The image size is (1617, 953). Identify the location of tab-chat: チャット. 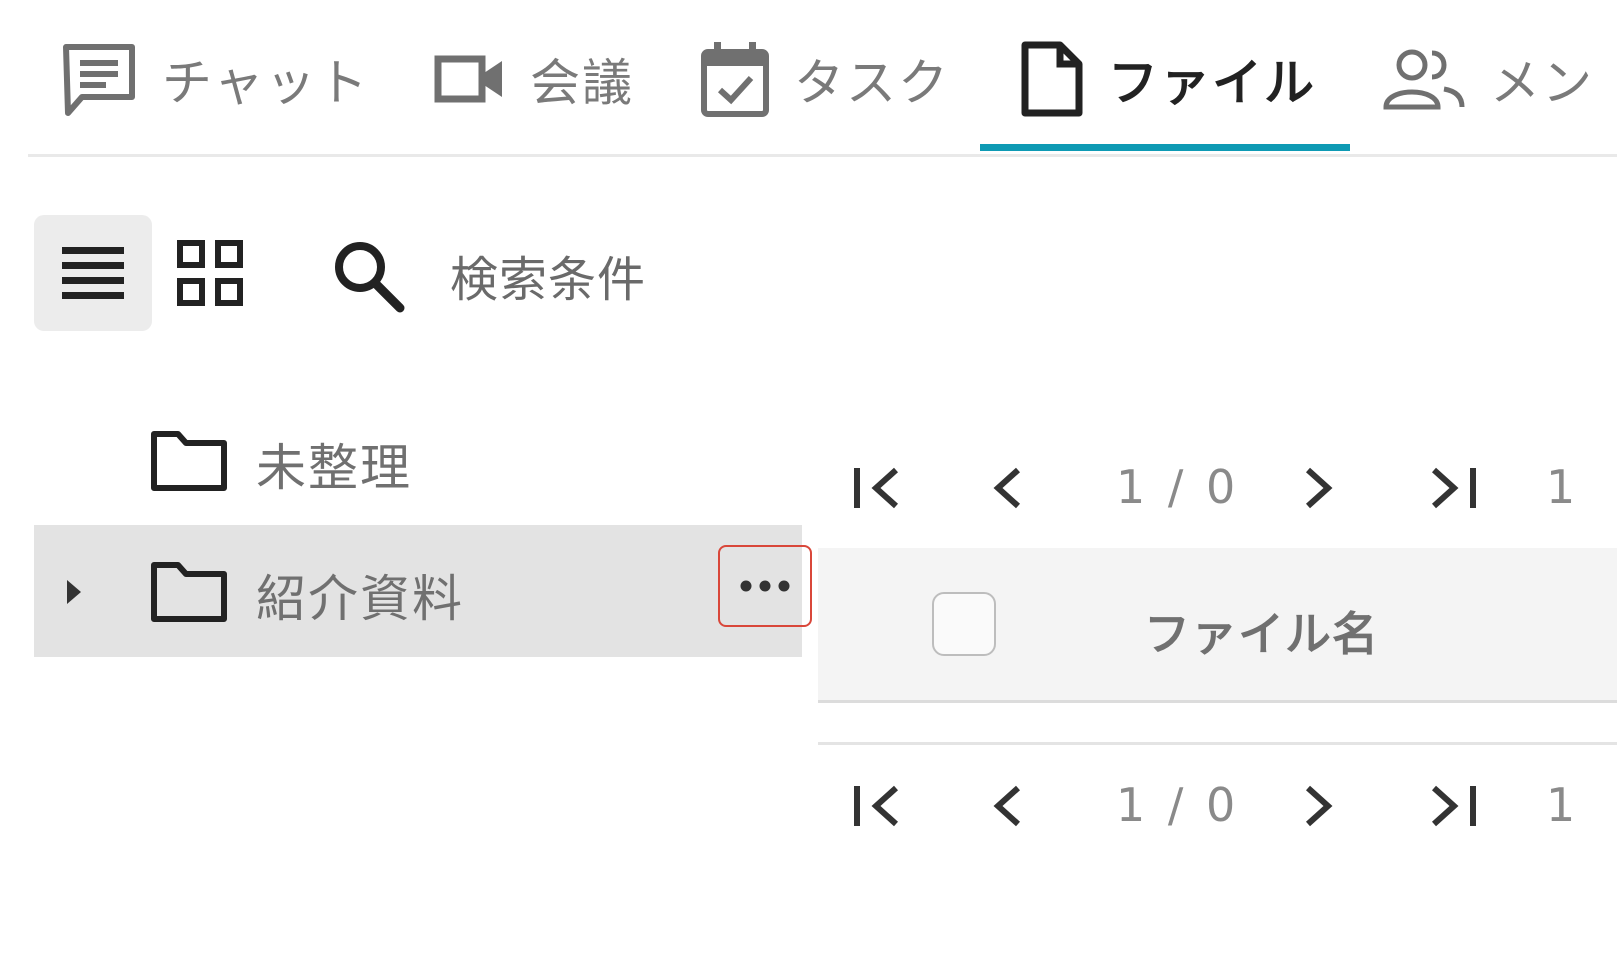
(216, 79).